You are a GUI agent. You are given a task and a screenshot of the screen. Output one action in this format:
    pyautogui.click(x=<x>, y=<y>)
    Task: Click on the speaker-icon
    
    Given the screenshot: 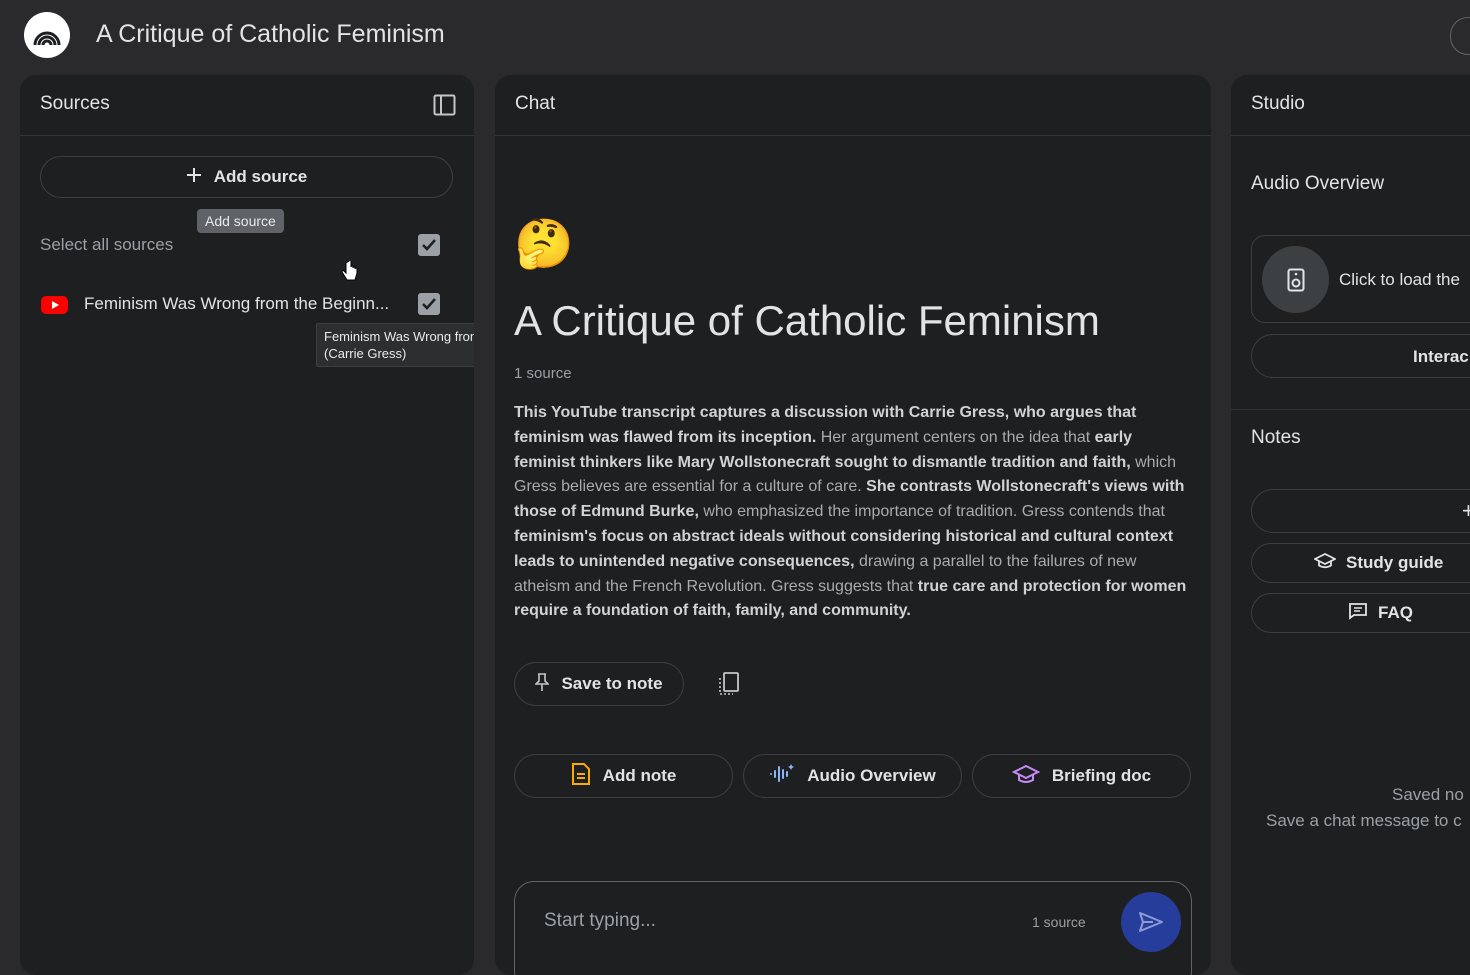 What is the action you would take?
    pyautogui.click(x=1295, y=279)
    